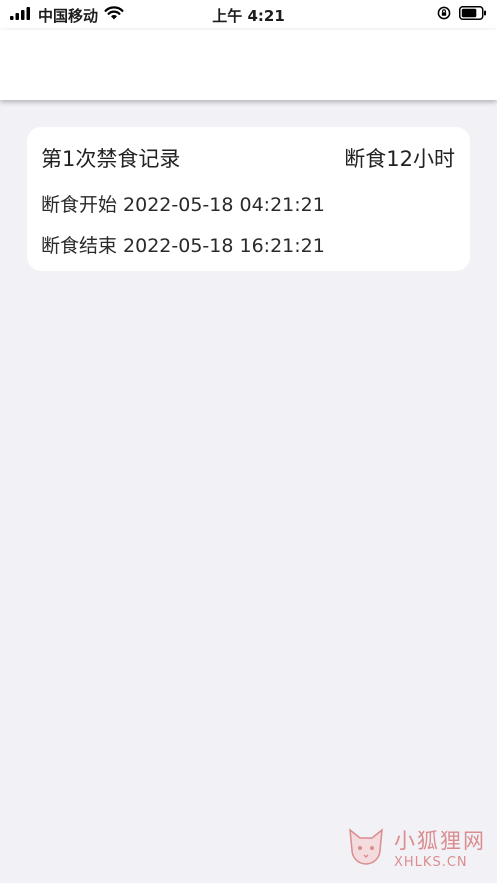 The width and height of the screenshot is (497, 883). Describe the element at coordinates (399, 159) in the screenshot. I see `record-duration: 断食12小时` at that location.